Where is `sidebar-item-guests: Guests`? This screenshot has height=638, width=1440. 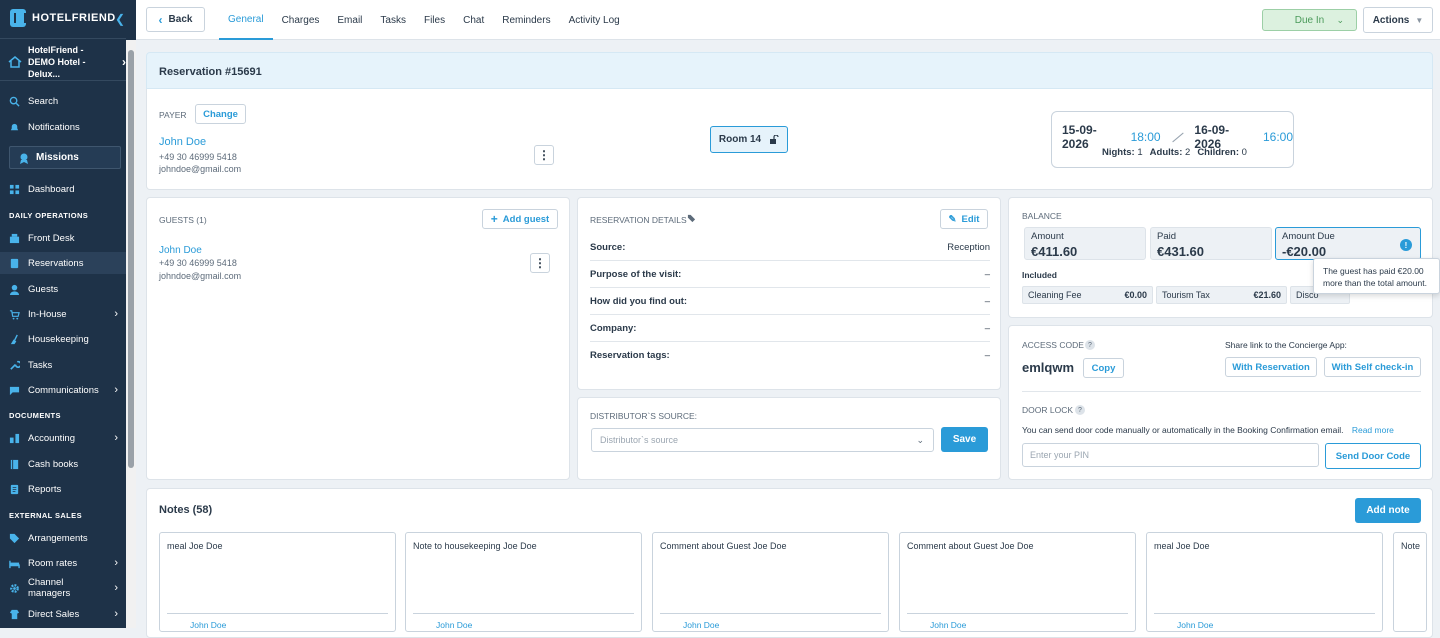
sidebar-item-guests: Guests is located at coordinates (63, 289).